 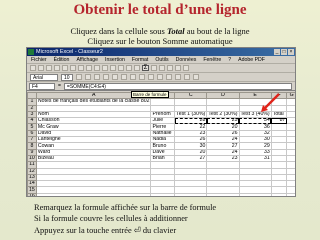 What do you see at coordinates (81, 68) in the screenshot?
I see `cut-icon` at bounding box center [81, 68].